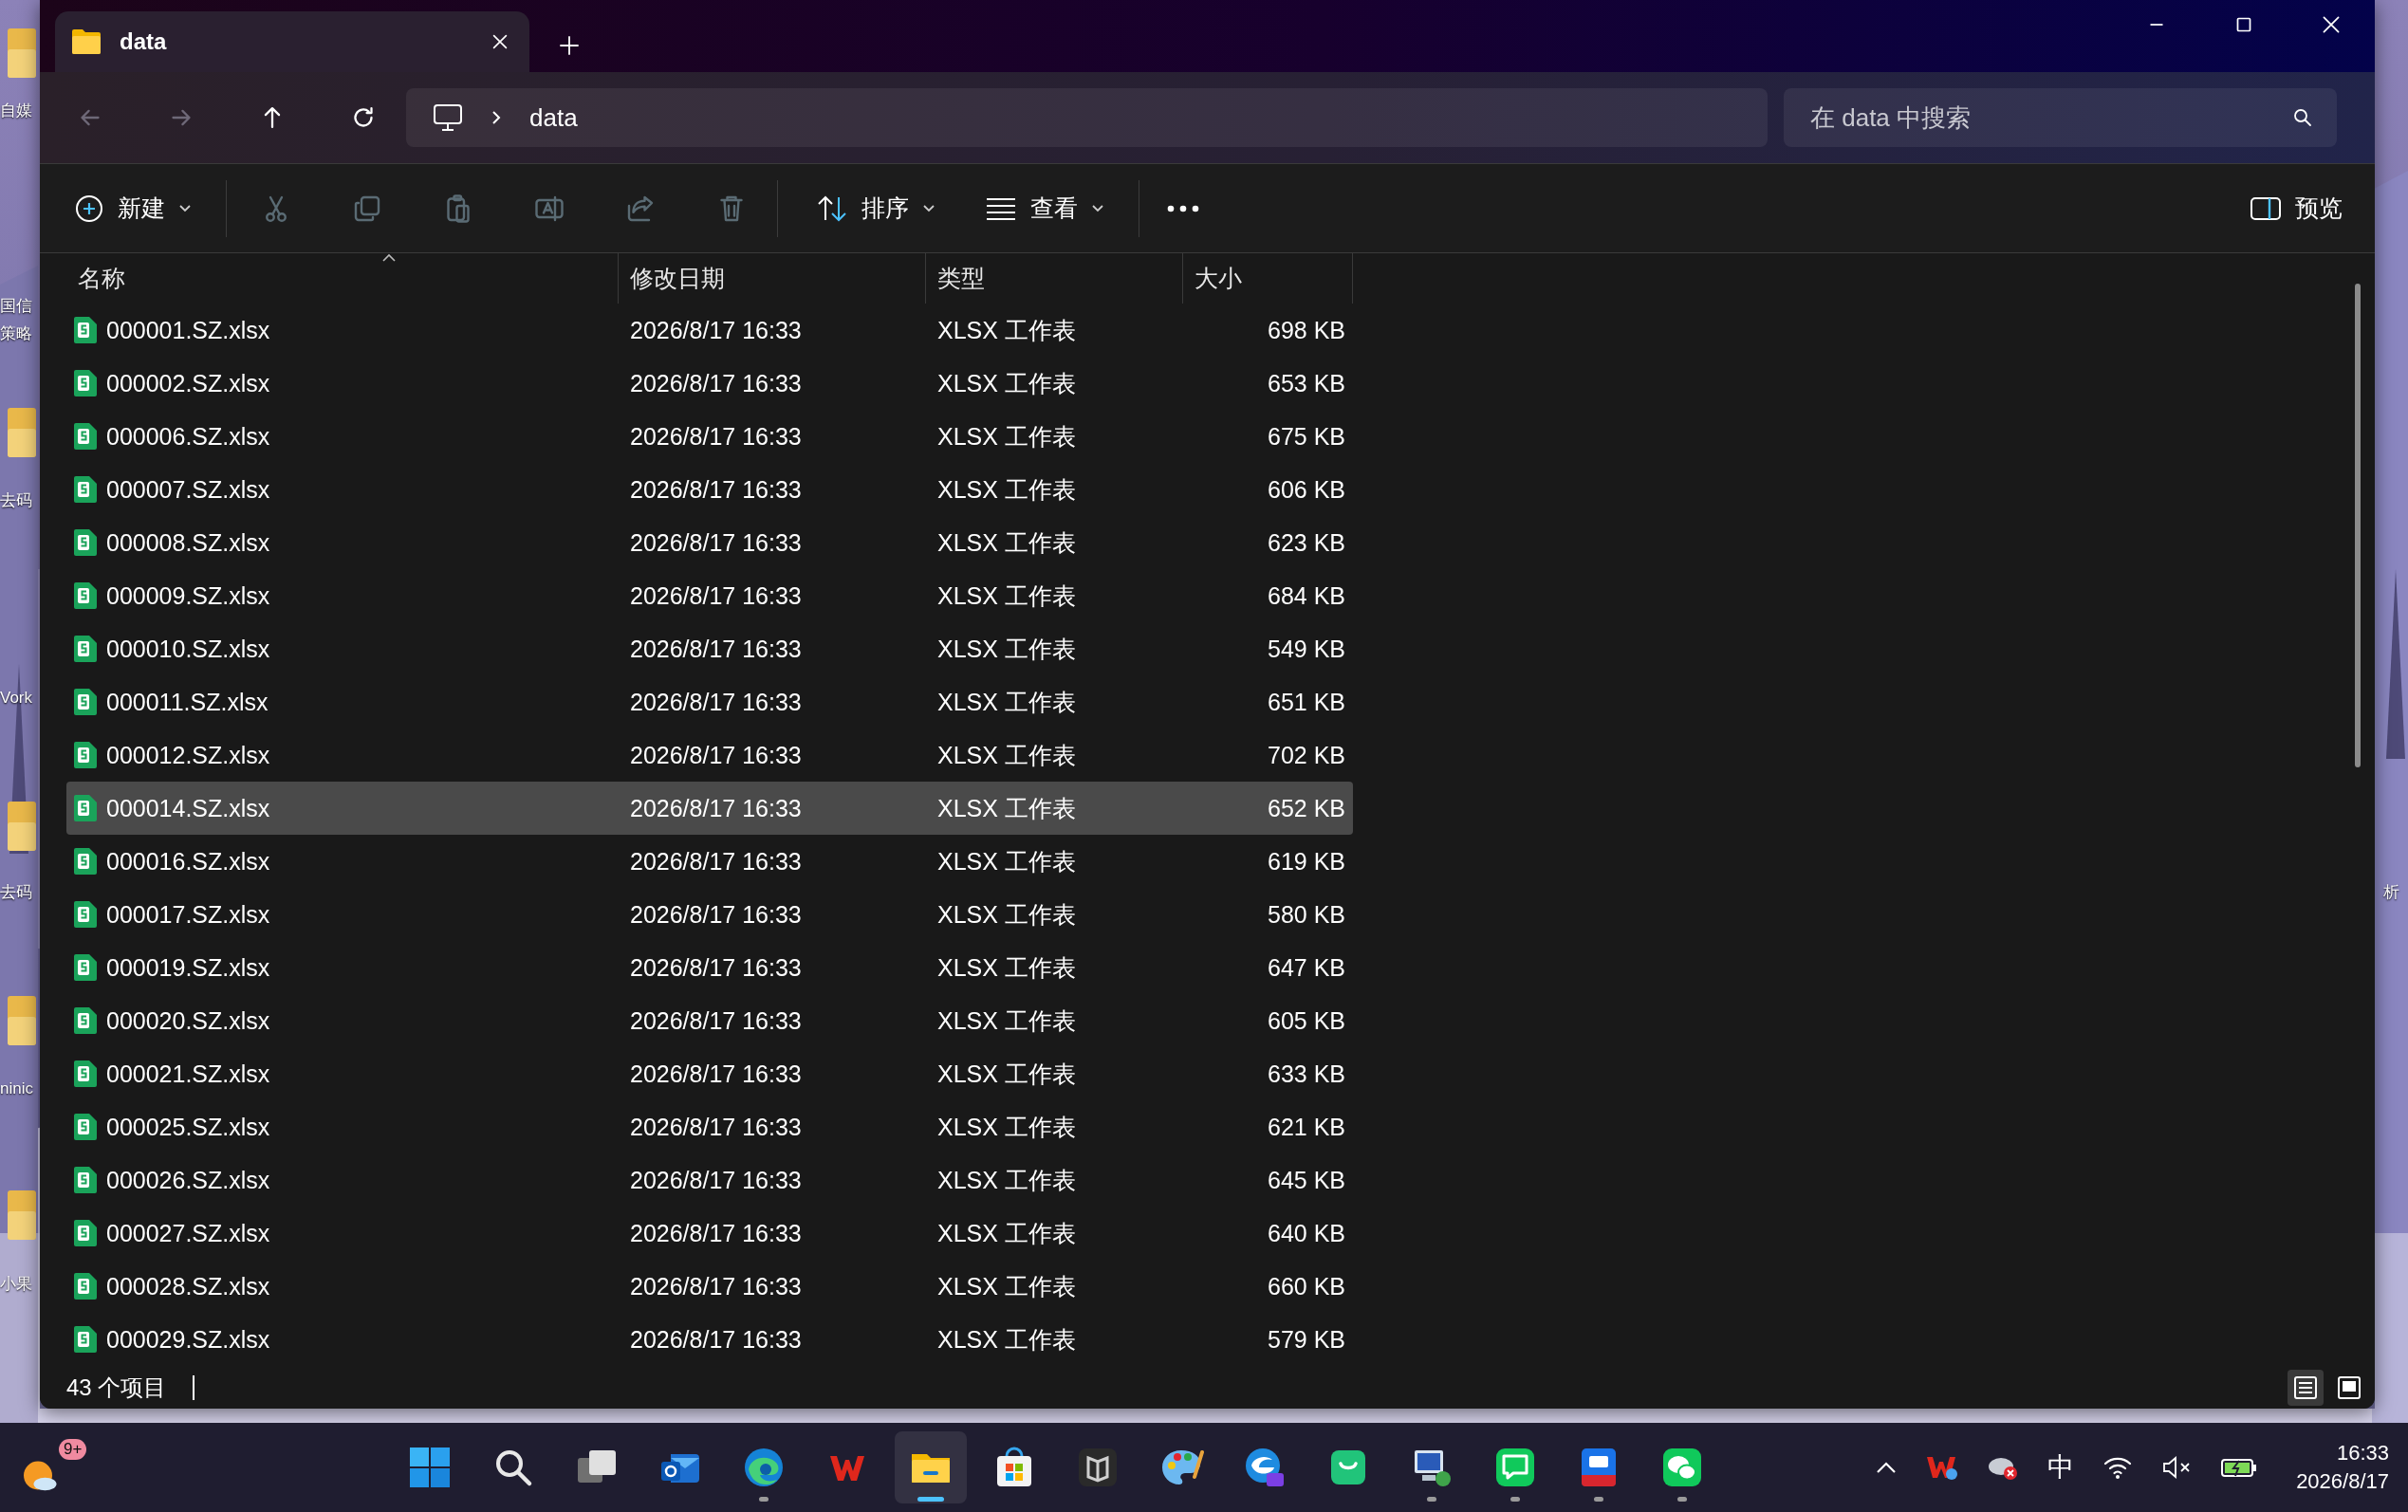 The height and width of the screenshot is (1512, 2408). Describe the element at coordinates (709, 967) in the screenshot. I see `file-row: 000019.SZ.xlsx 2026/8/17 16:33 XLSX 工作表 647 KB` at that location.